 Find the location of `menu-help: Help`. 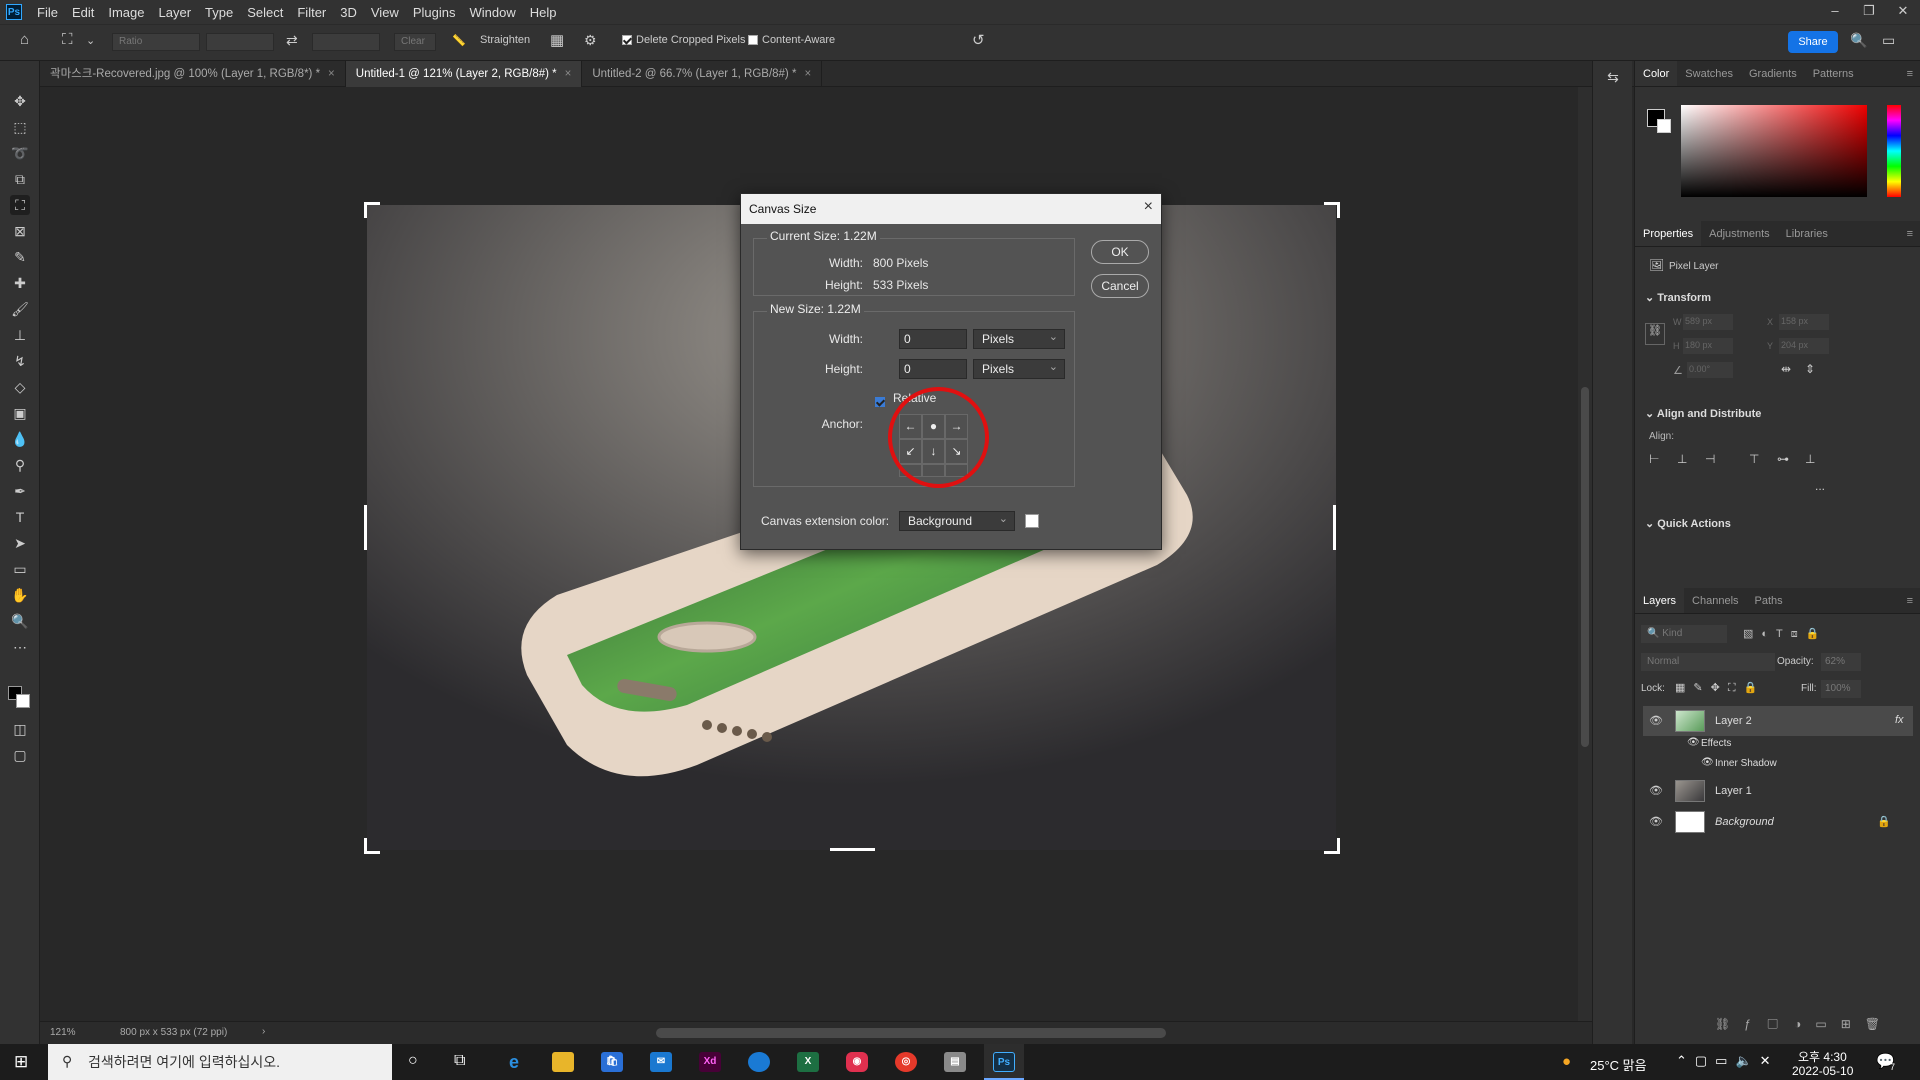

menu-help: Help is located at coordinates (543, 12).